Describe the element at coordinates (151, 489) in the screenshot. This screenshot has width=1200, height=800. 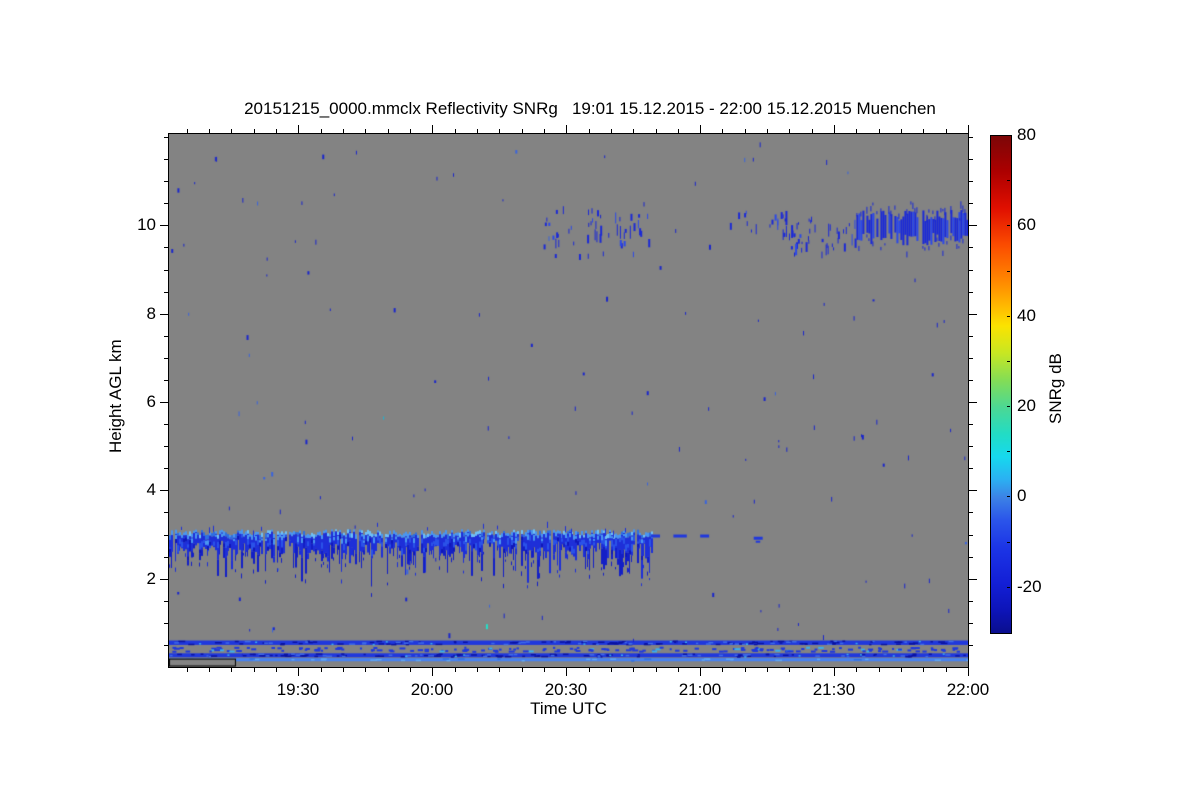
I see `y-tick-label: 4` at that location.